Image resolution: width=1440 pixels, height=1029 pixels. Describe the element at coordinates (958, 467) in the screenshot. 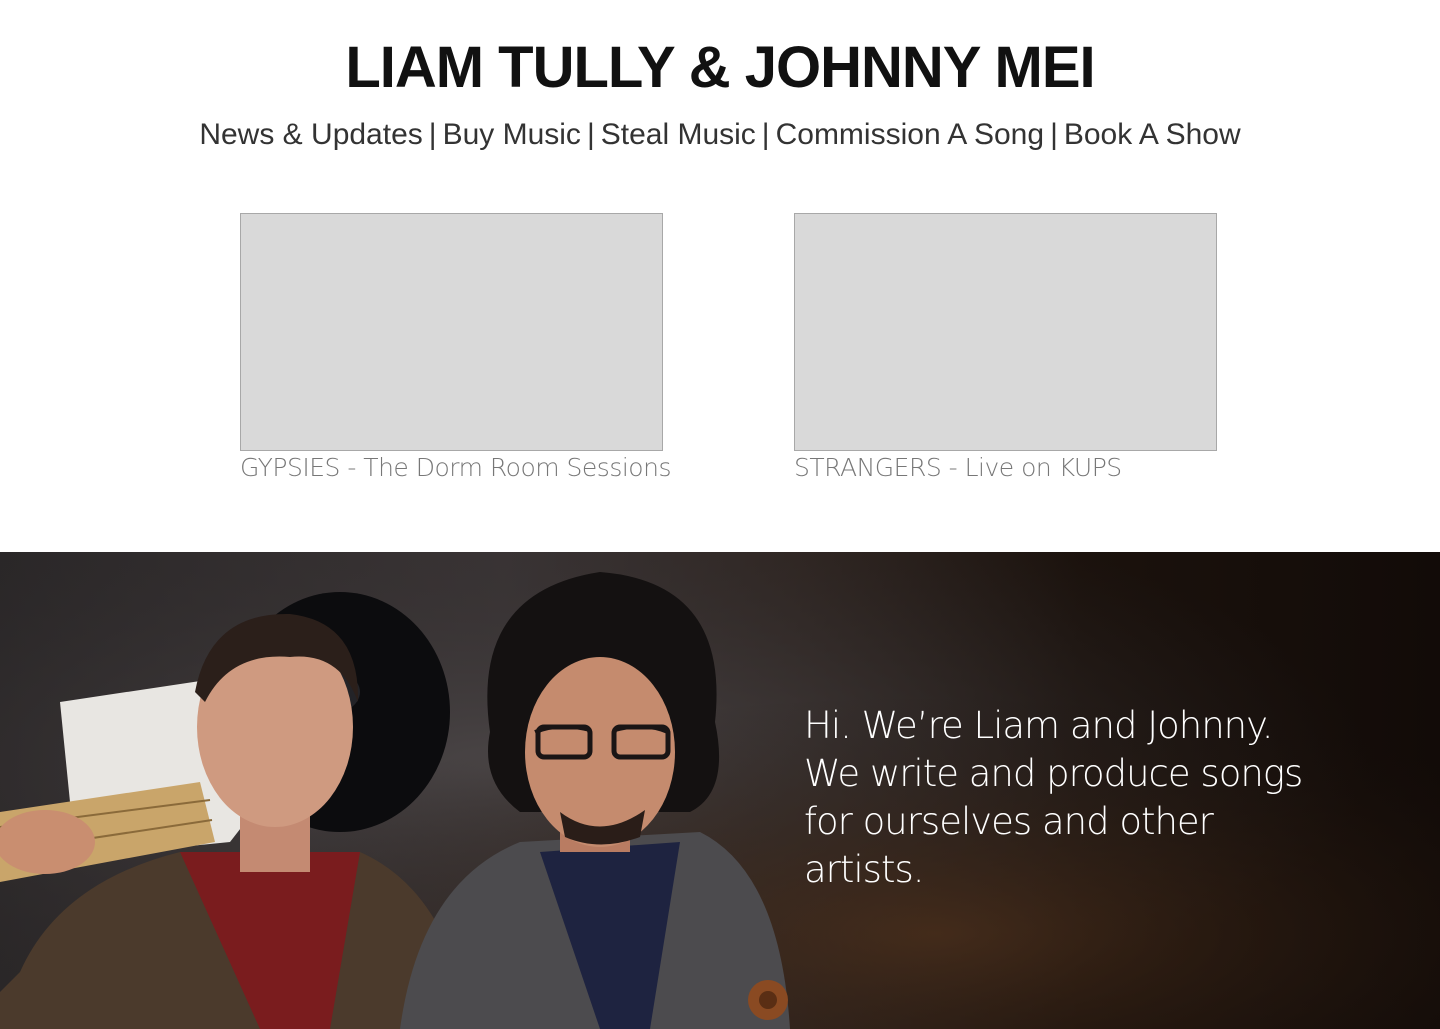

I see `video-caption-strangers: STRANGERS - Live on KUPS` at that location.